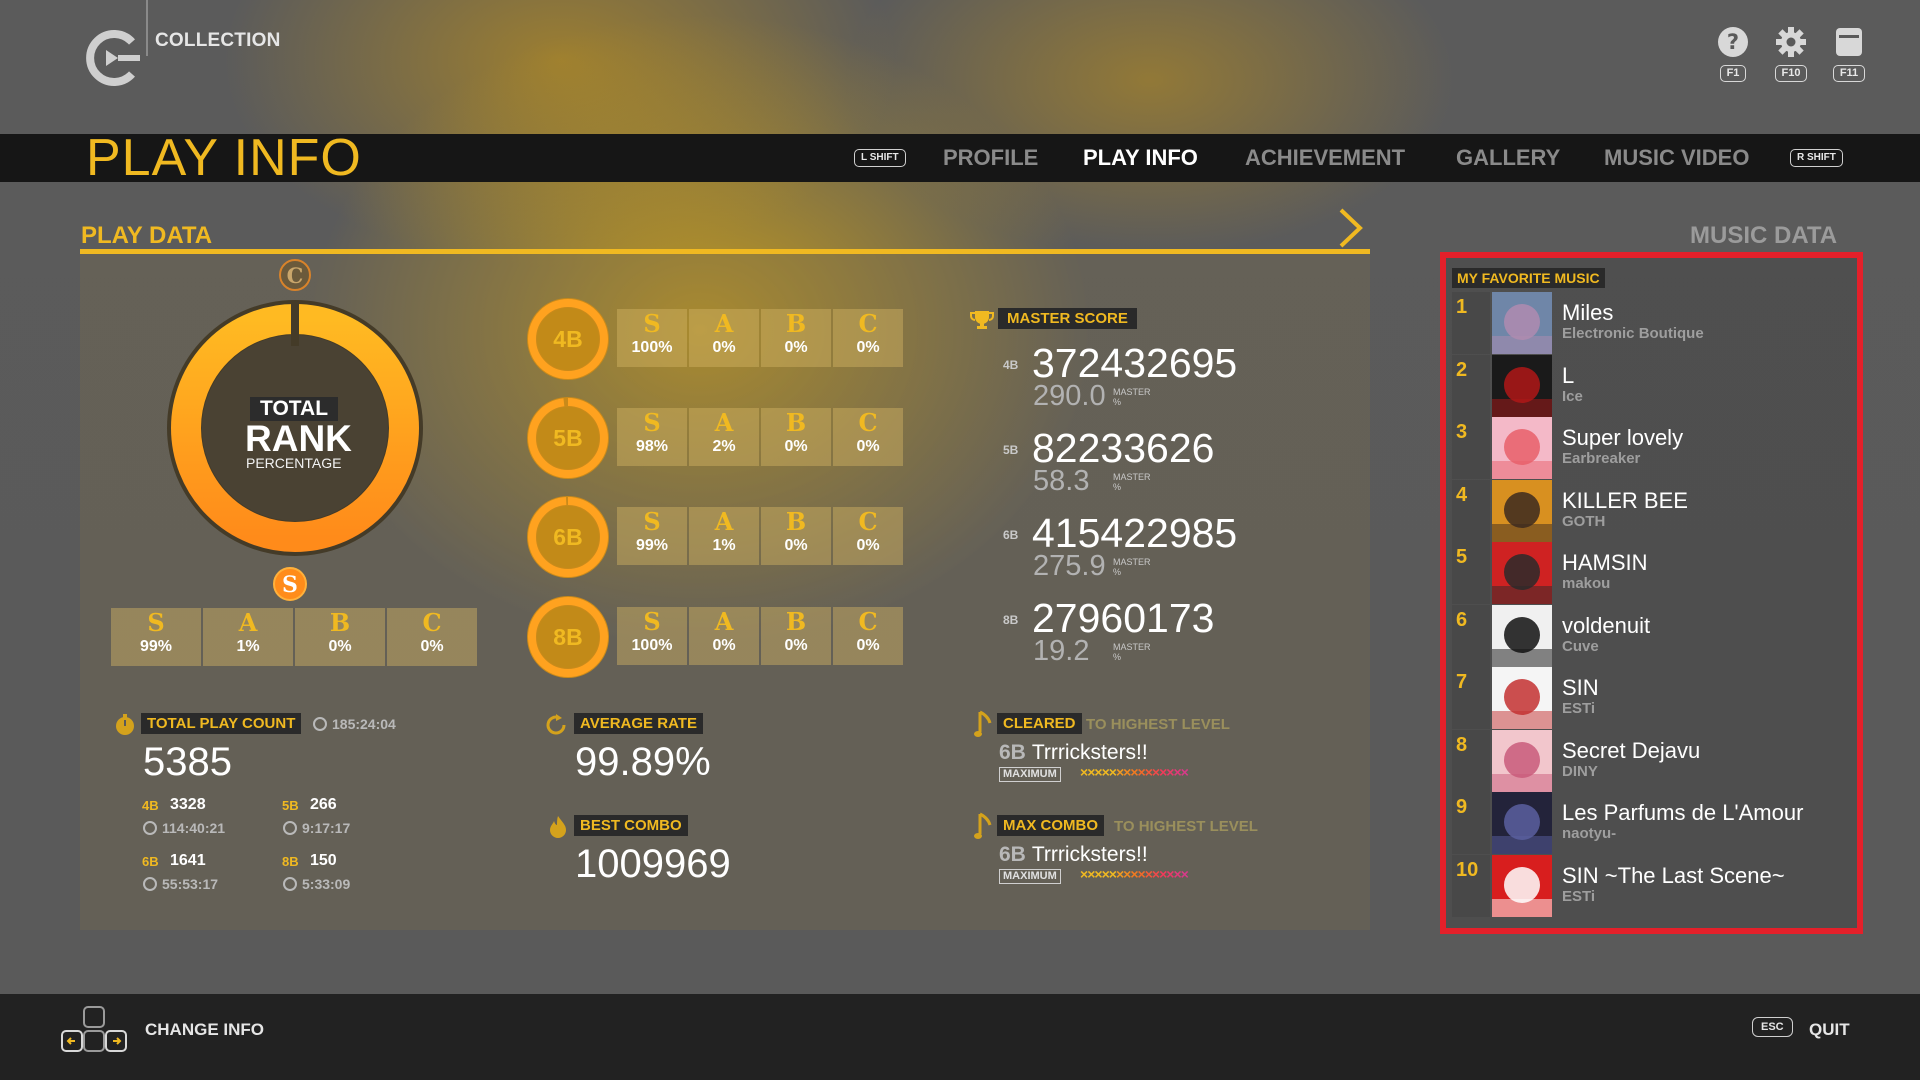  I want to click on music-note-icon, so click(983, 825).